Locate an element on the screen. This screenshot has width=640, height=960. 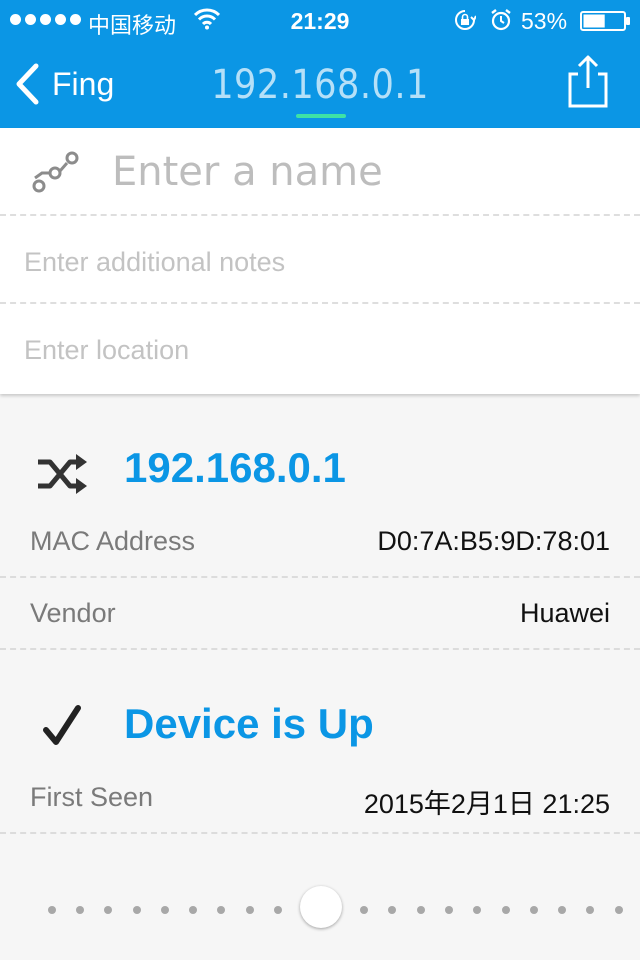
status-section-header: Device is Up is located at coordinates (320, 725).